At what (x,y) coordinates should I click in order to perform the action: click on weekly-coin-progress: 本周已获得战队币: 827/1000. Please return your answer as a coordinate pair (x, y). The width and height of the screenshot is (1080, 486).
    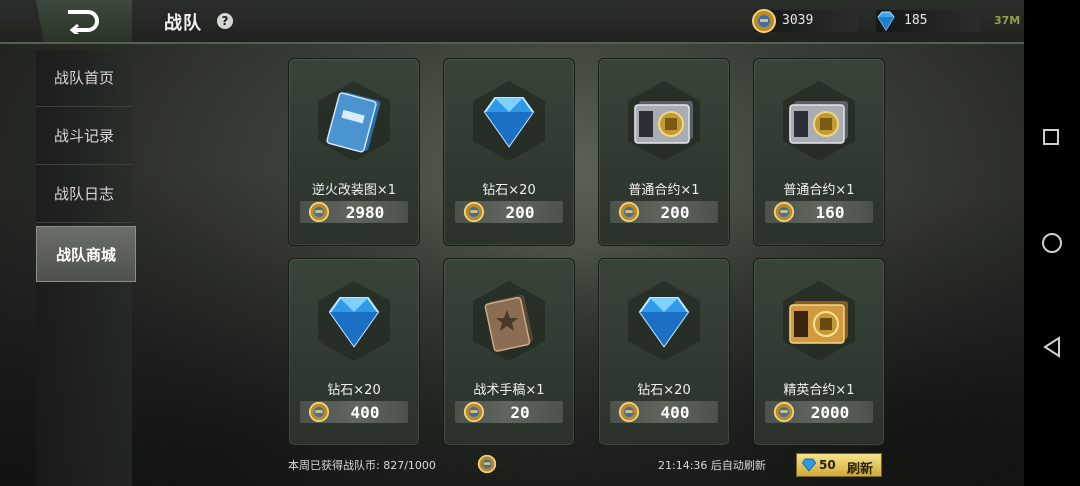
    Looking at the image, I should click on (362, 465).